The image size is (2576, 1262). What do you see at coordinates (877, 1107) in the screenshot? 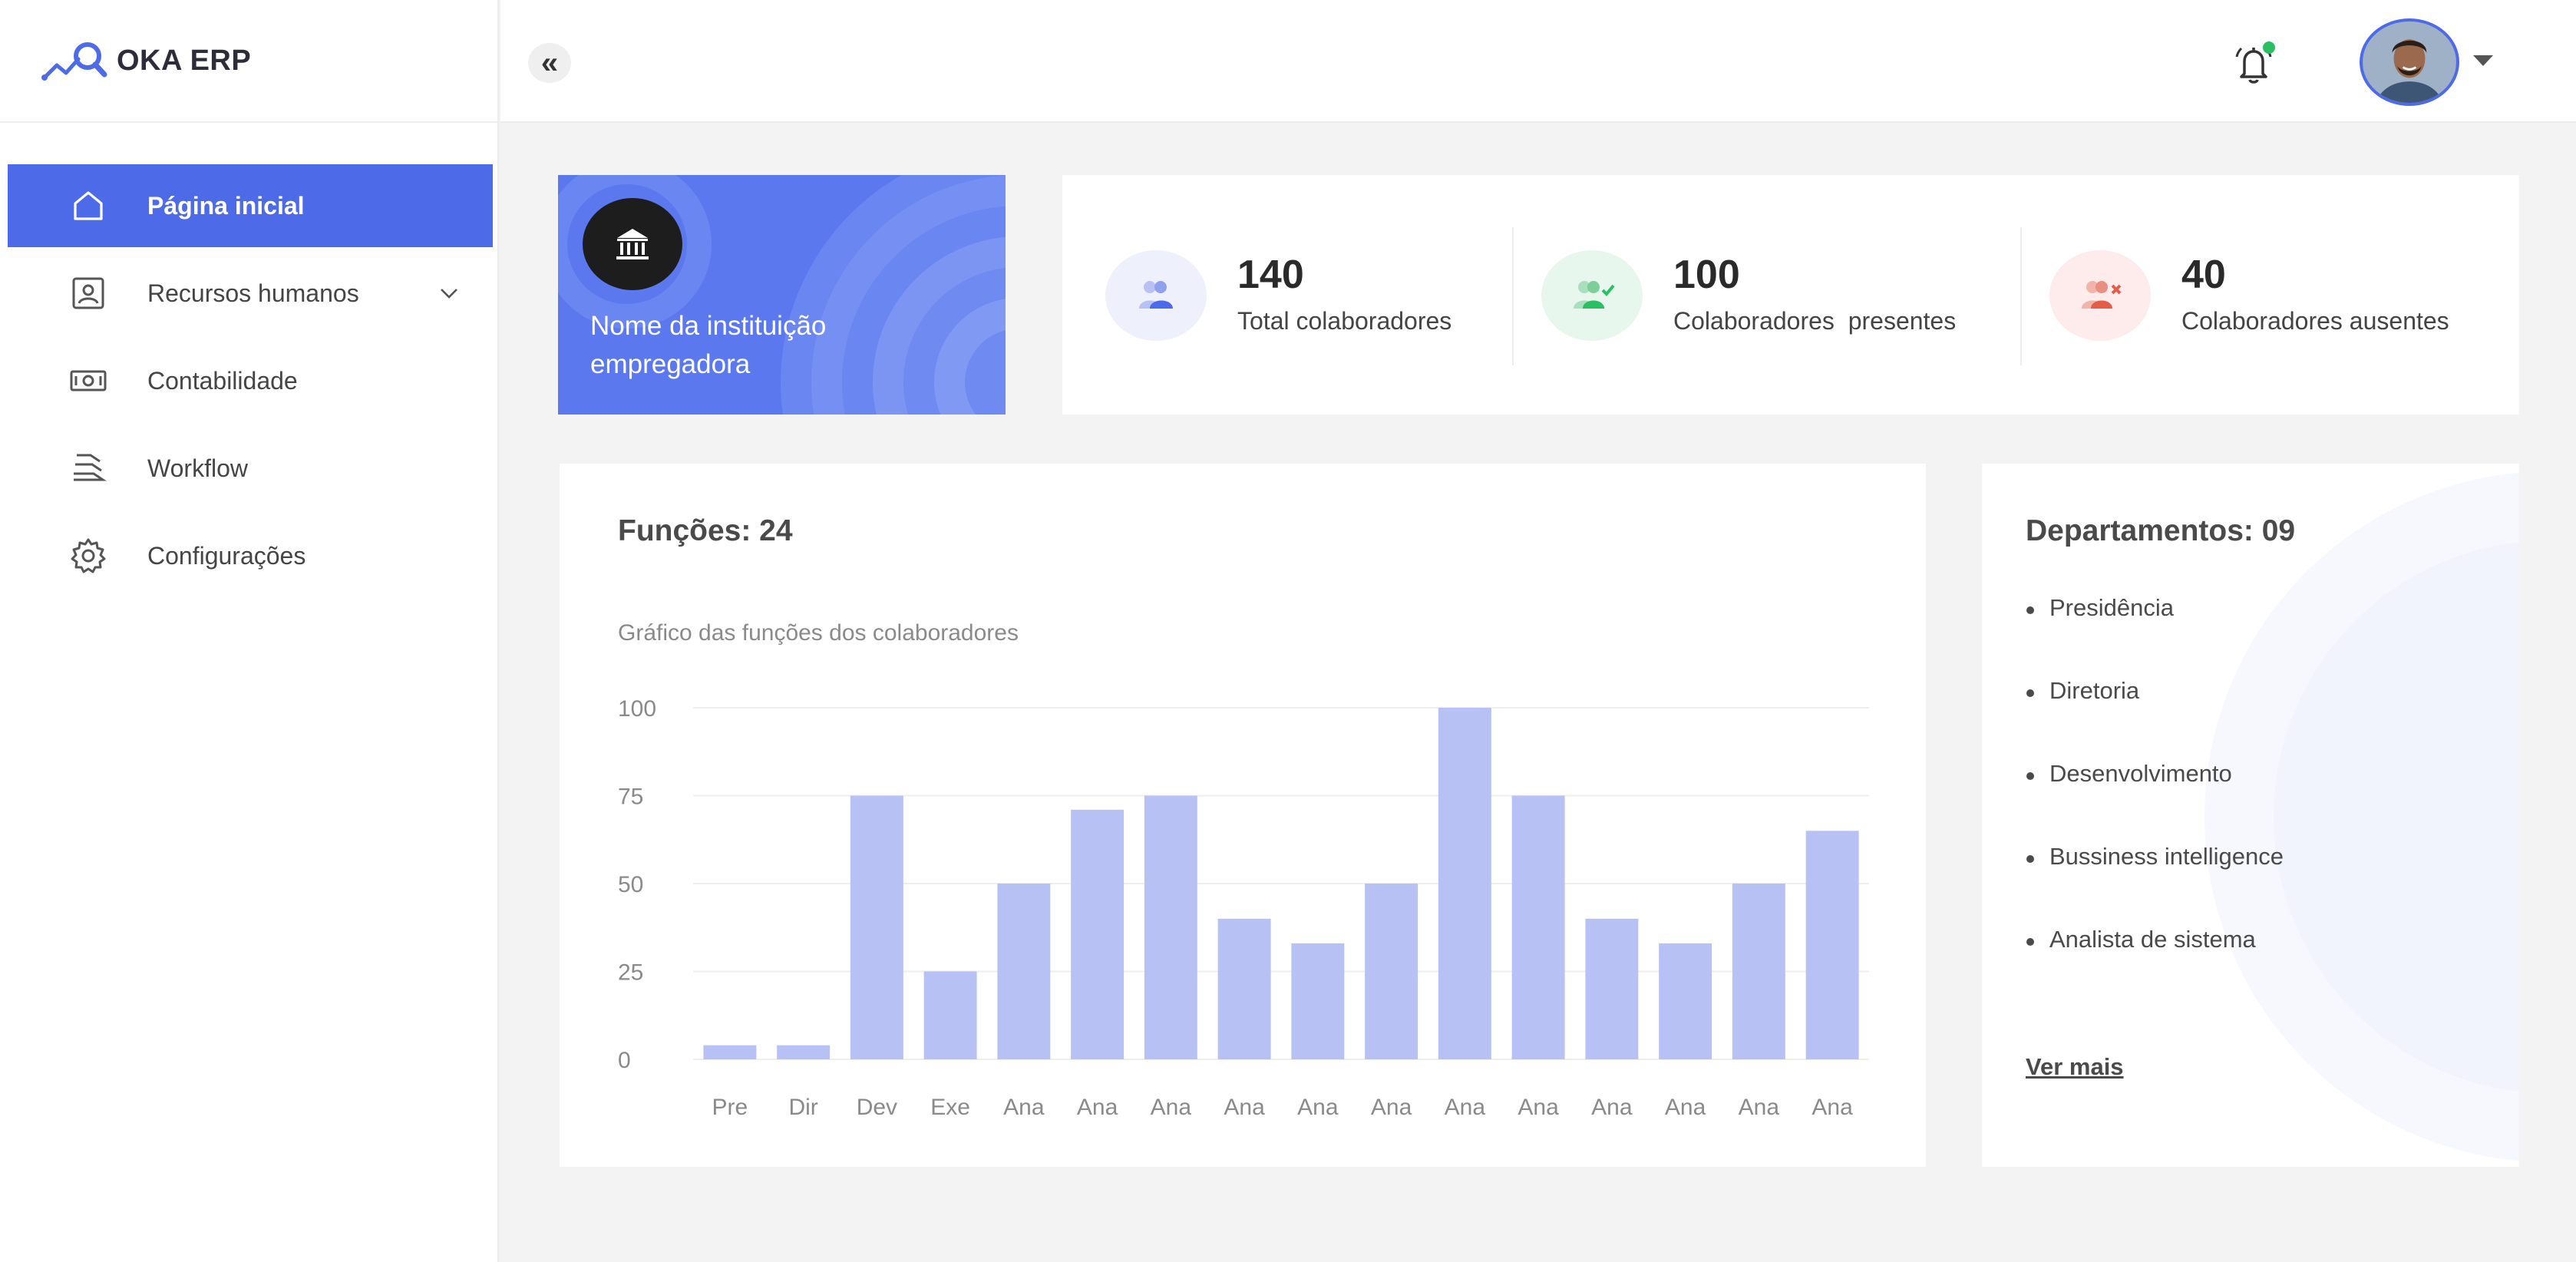
I see `x-tick-label: Dev` at bounding box center [877, 1107].